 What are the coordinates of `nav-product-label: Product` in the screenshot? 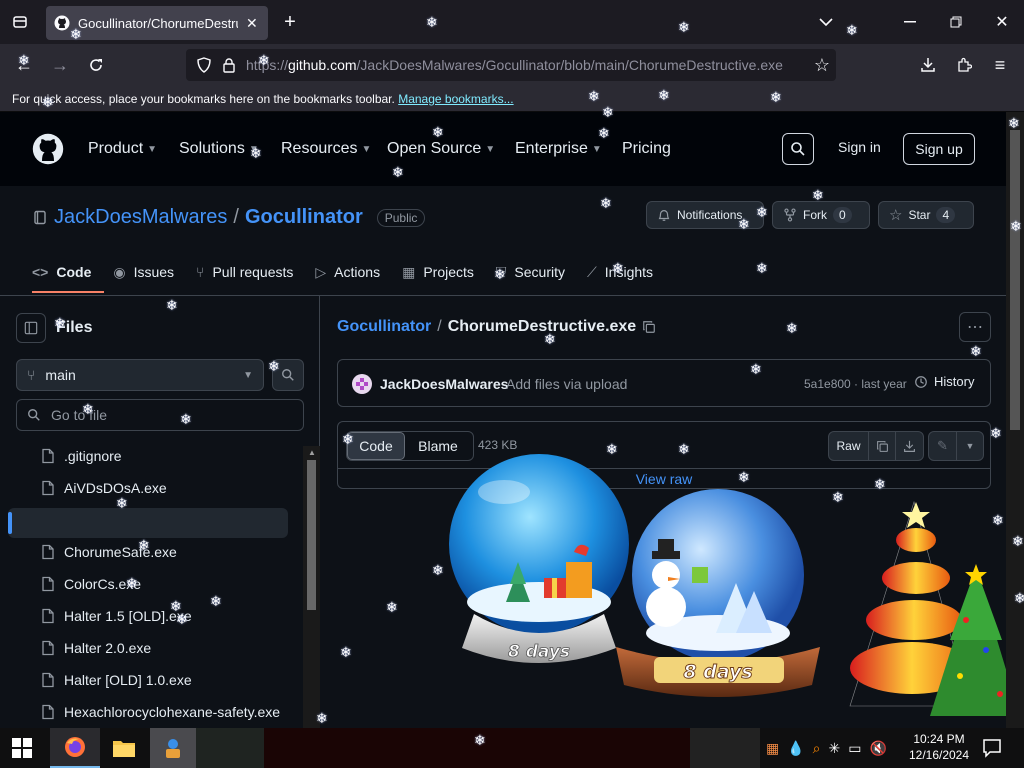 It's located at (116, 148).